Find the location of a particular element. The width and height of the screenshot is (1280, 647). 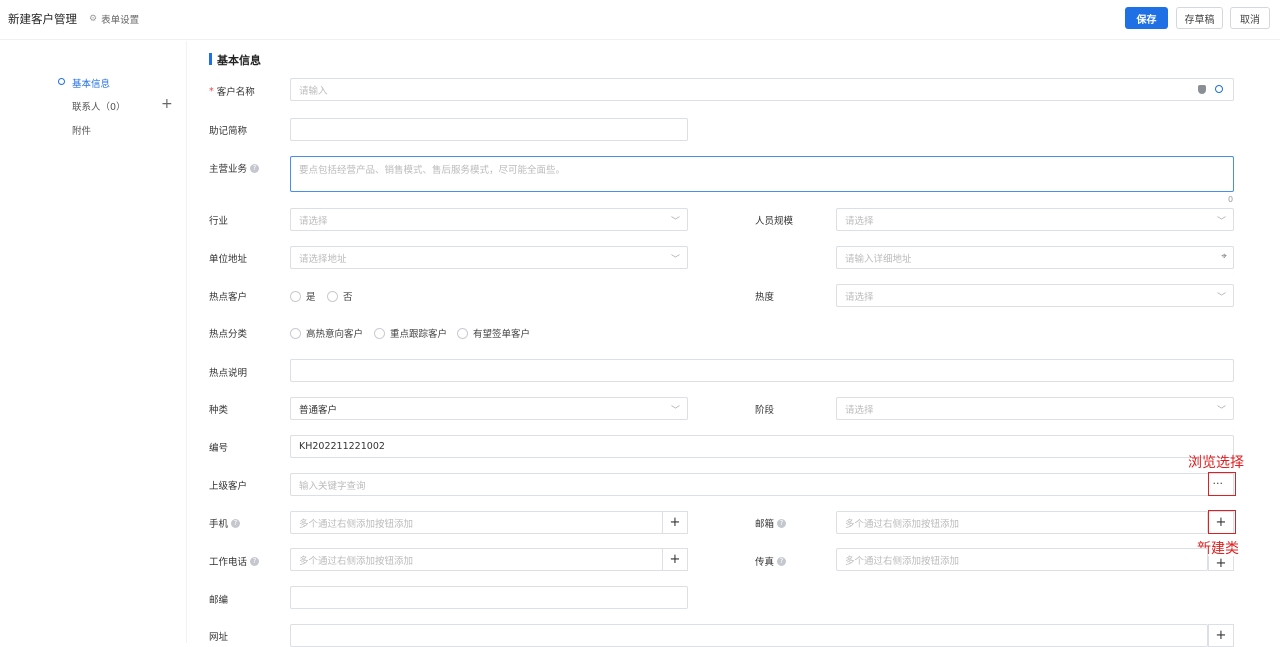

shield-icon is located at coordinates (1202, 91).